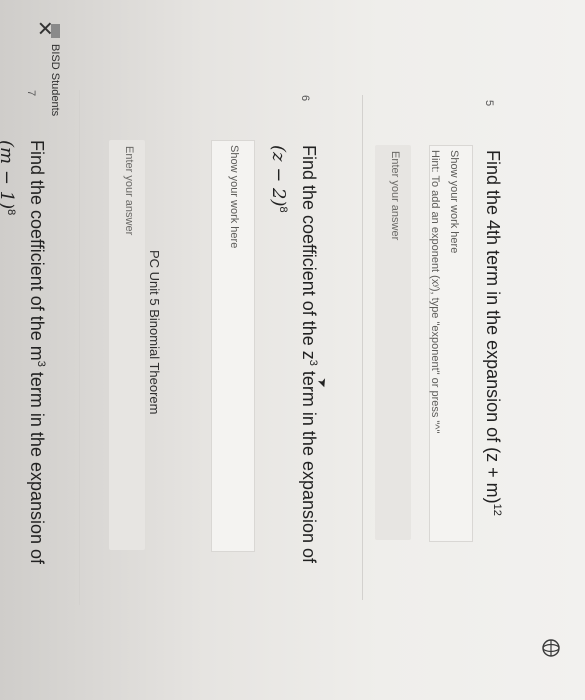  What do you see at coordinates (551, 648) in the screenshot?
I see `translate-icon` at bounding box center [551, 648].